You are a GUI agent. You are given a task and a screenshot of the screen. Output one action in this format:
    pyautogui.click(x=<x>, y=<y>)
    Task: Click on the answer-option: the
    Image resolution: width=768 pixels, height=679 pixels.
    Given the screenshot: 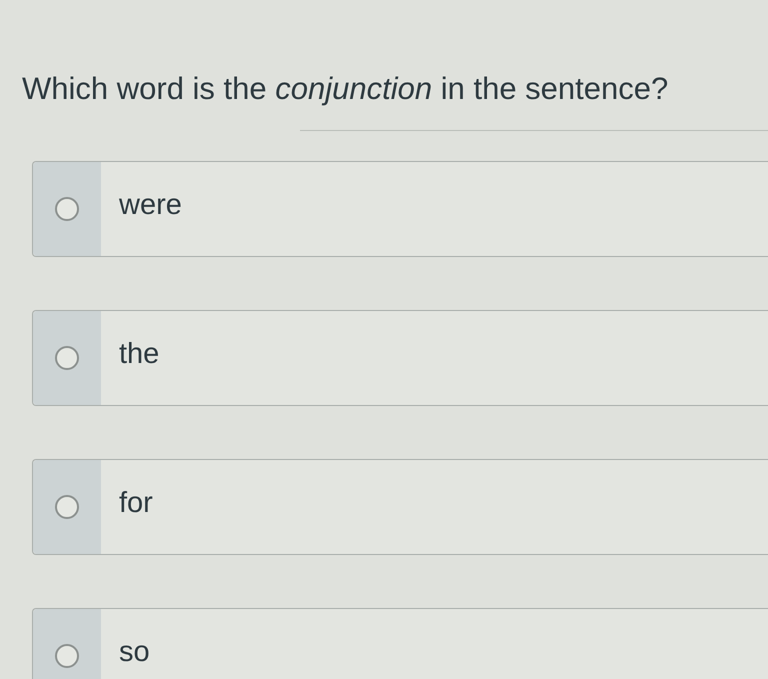 What is the action you would take?
    pyautogui.click(x=400, y=358)
    